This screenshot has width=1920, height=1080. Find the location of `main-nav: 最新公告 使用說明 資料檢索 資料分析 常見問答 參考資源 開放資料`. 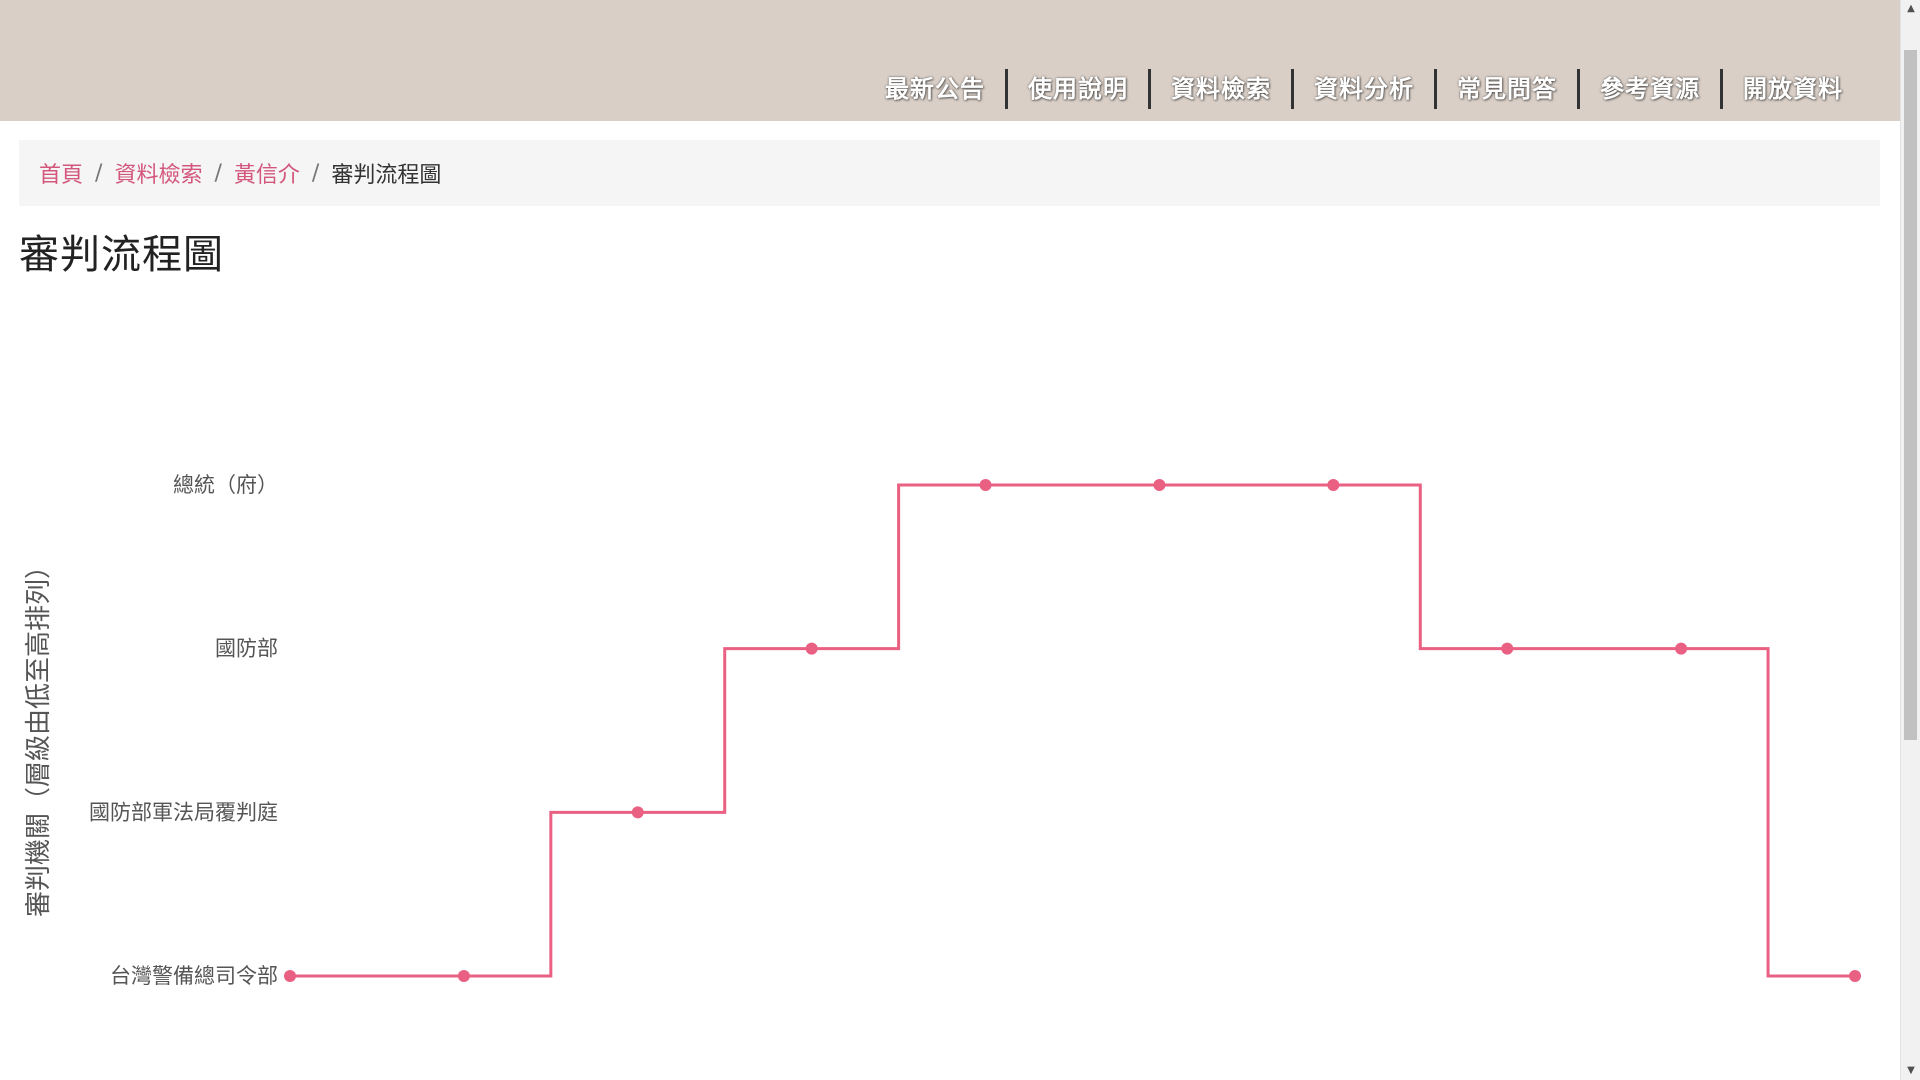

main-nav: 最新公告 使用說明 資料檢索 資料分析 常見問答 參考資源 開放資料 is located at coordinates (1364, 89).